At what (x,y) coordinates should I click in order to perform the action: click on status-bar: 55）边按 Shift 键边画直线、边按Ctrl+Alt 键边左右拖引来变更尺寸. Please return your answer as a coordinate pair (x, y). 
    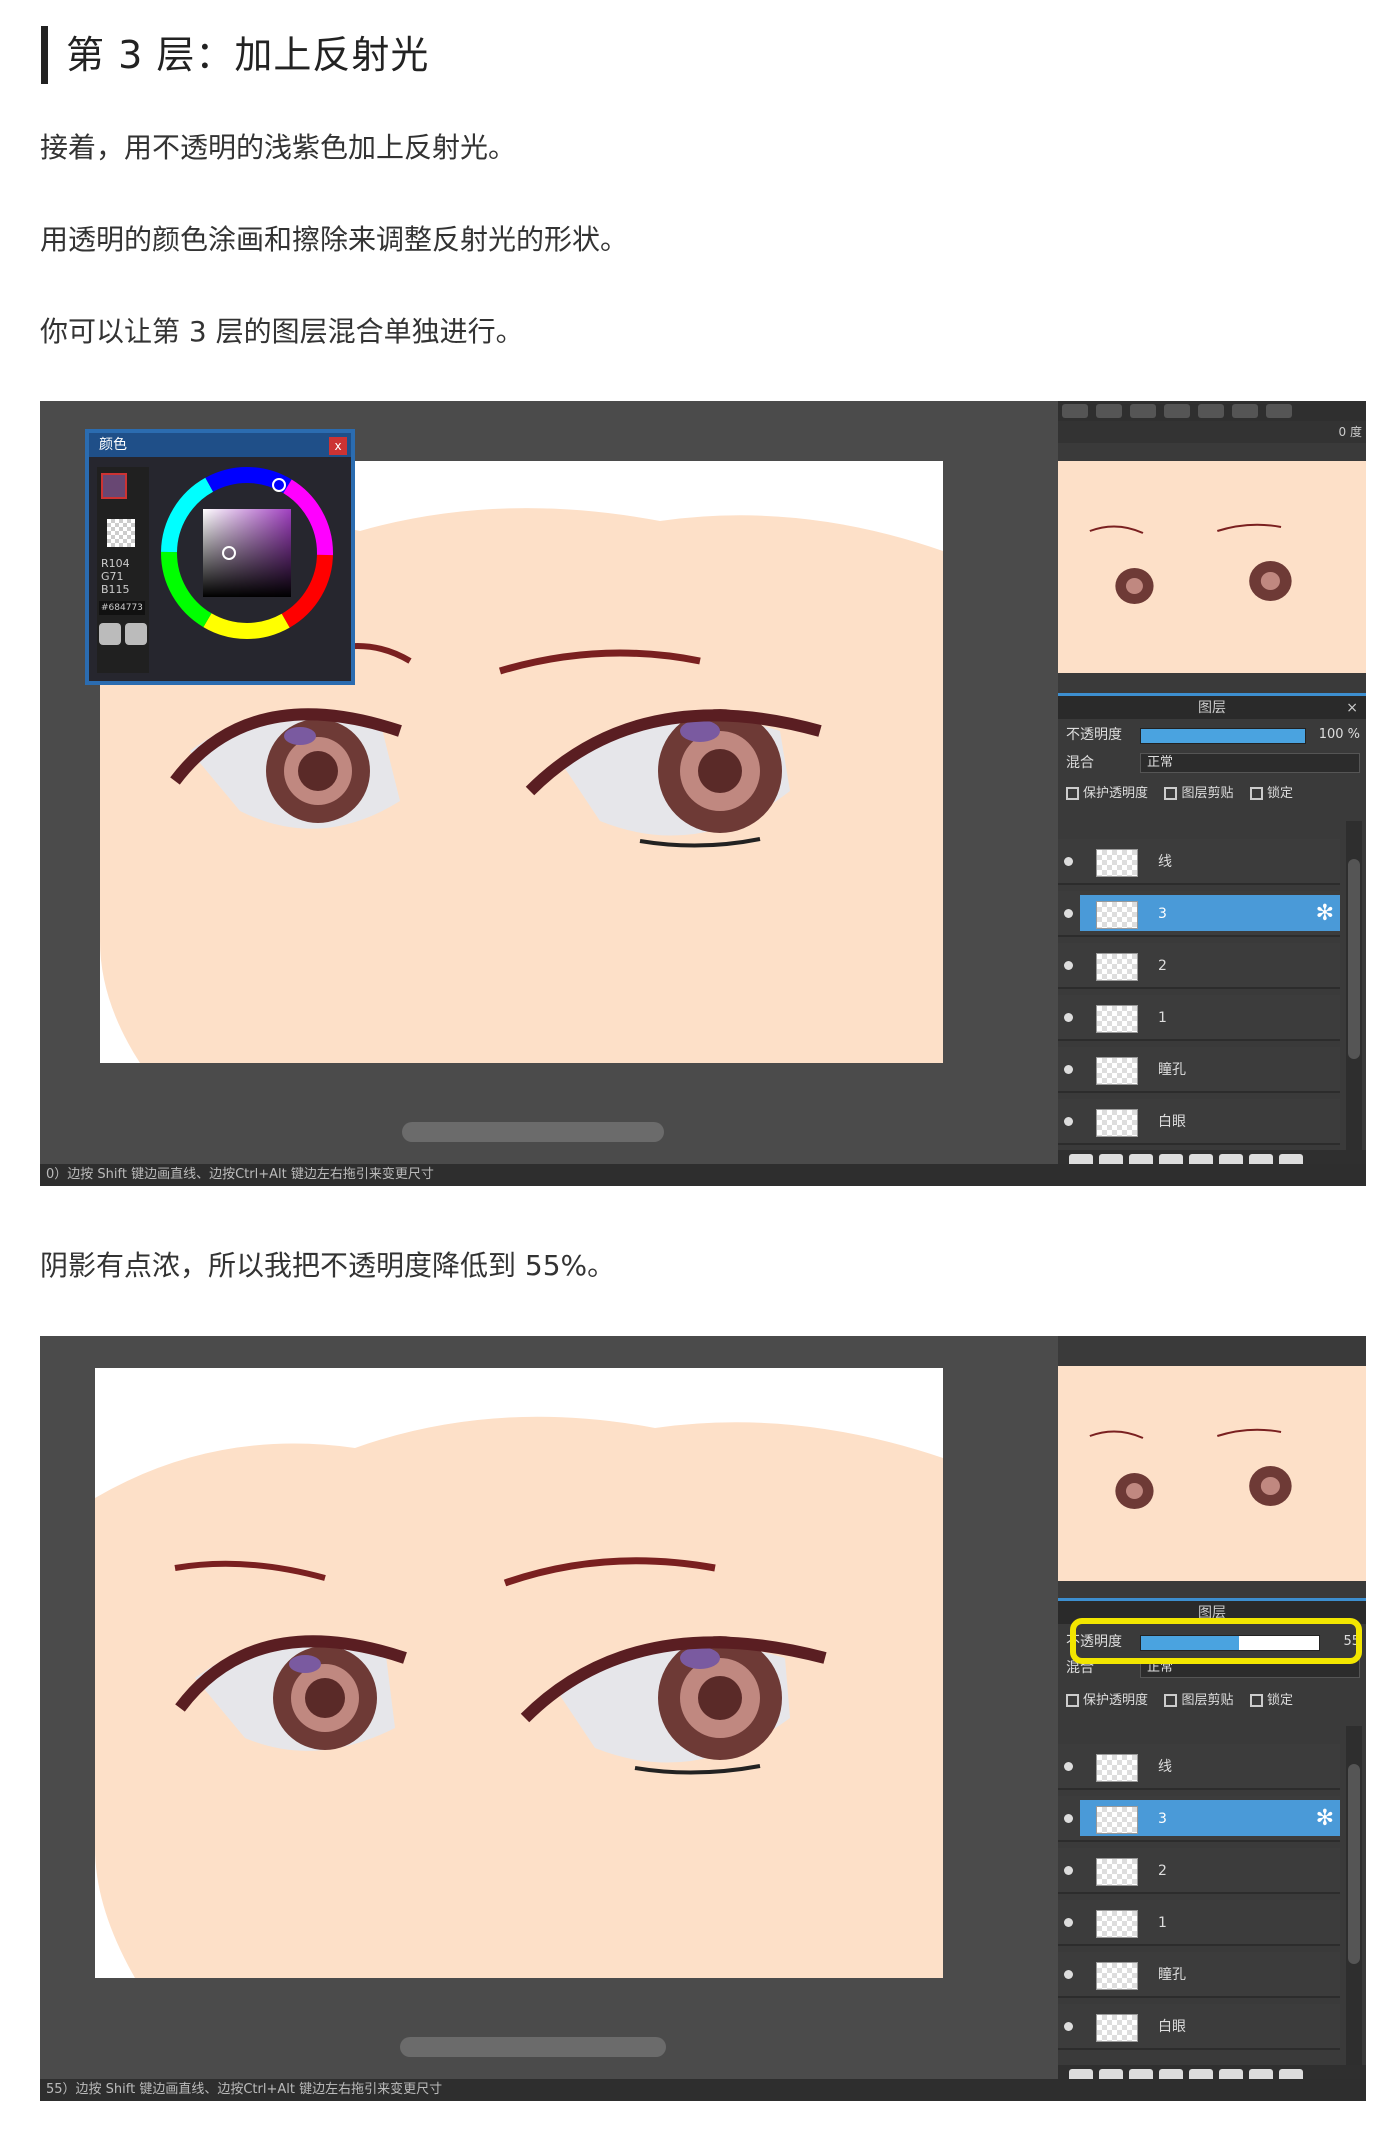
    Looking at the image, I should click on (703, 2090).